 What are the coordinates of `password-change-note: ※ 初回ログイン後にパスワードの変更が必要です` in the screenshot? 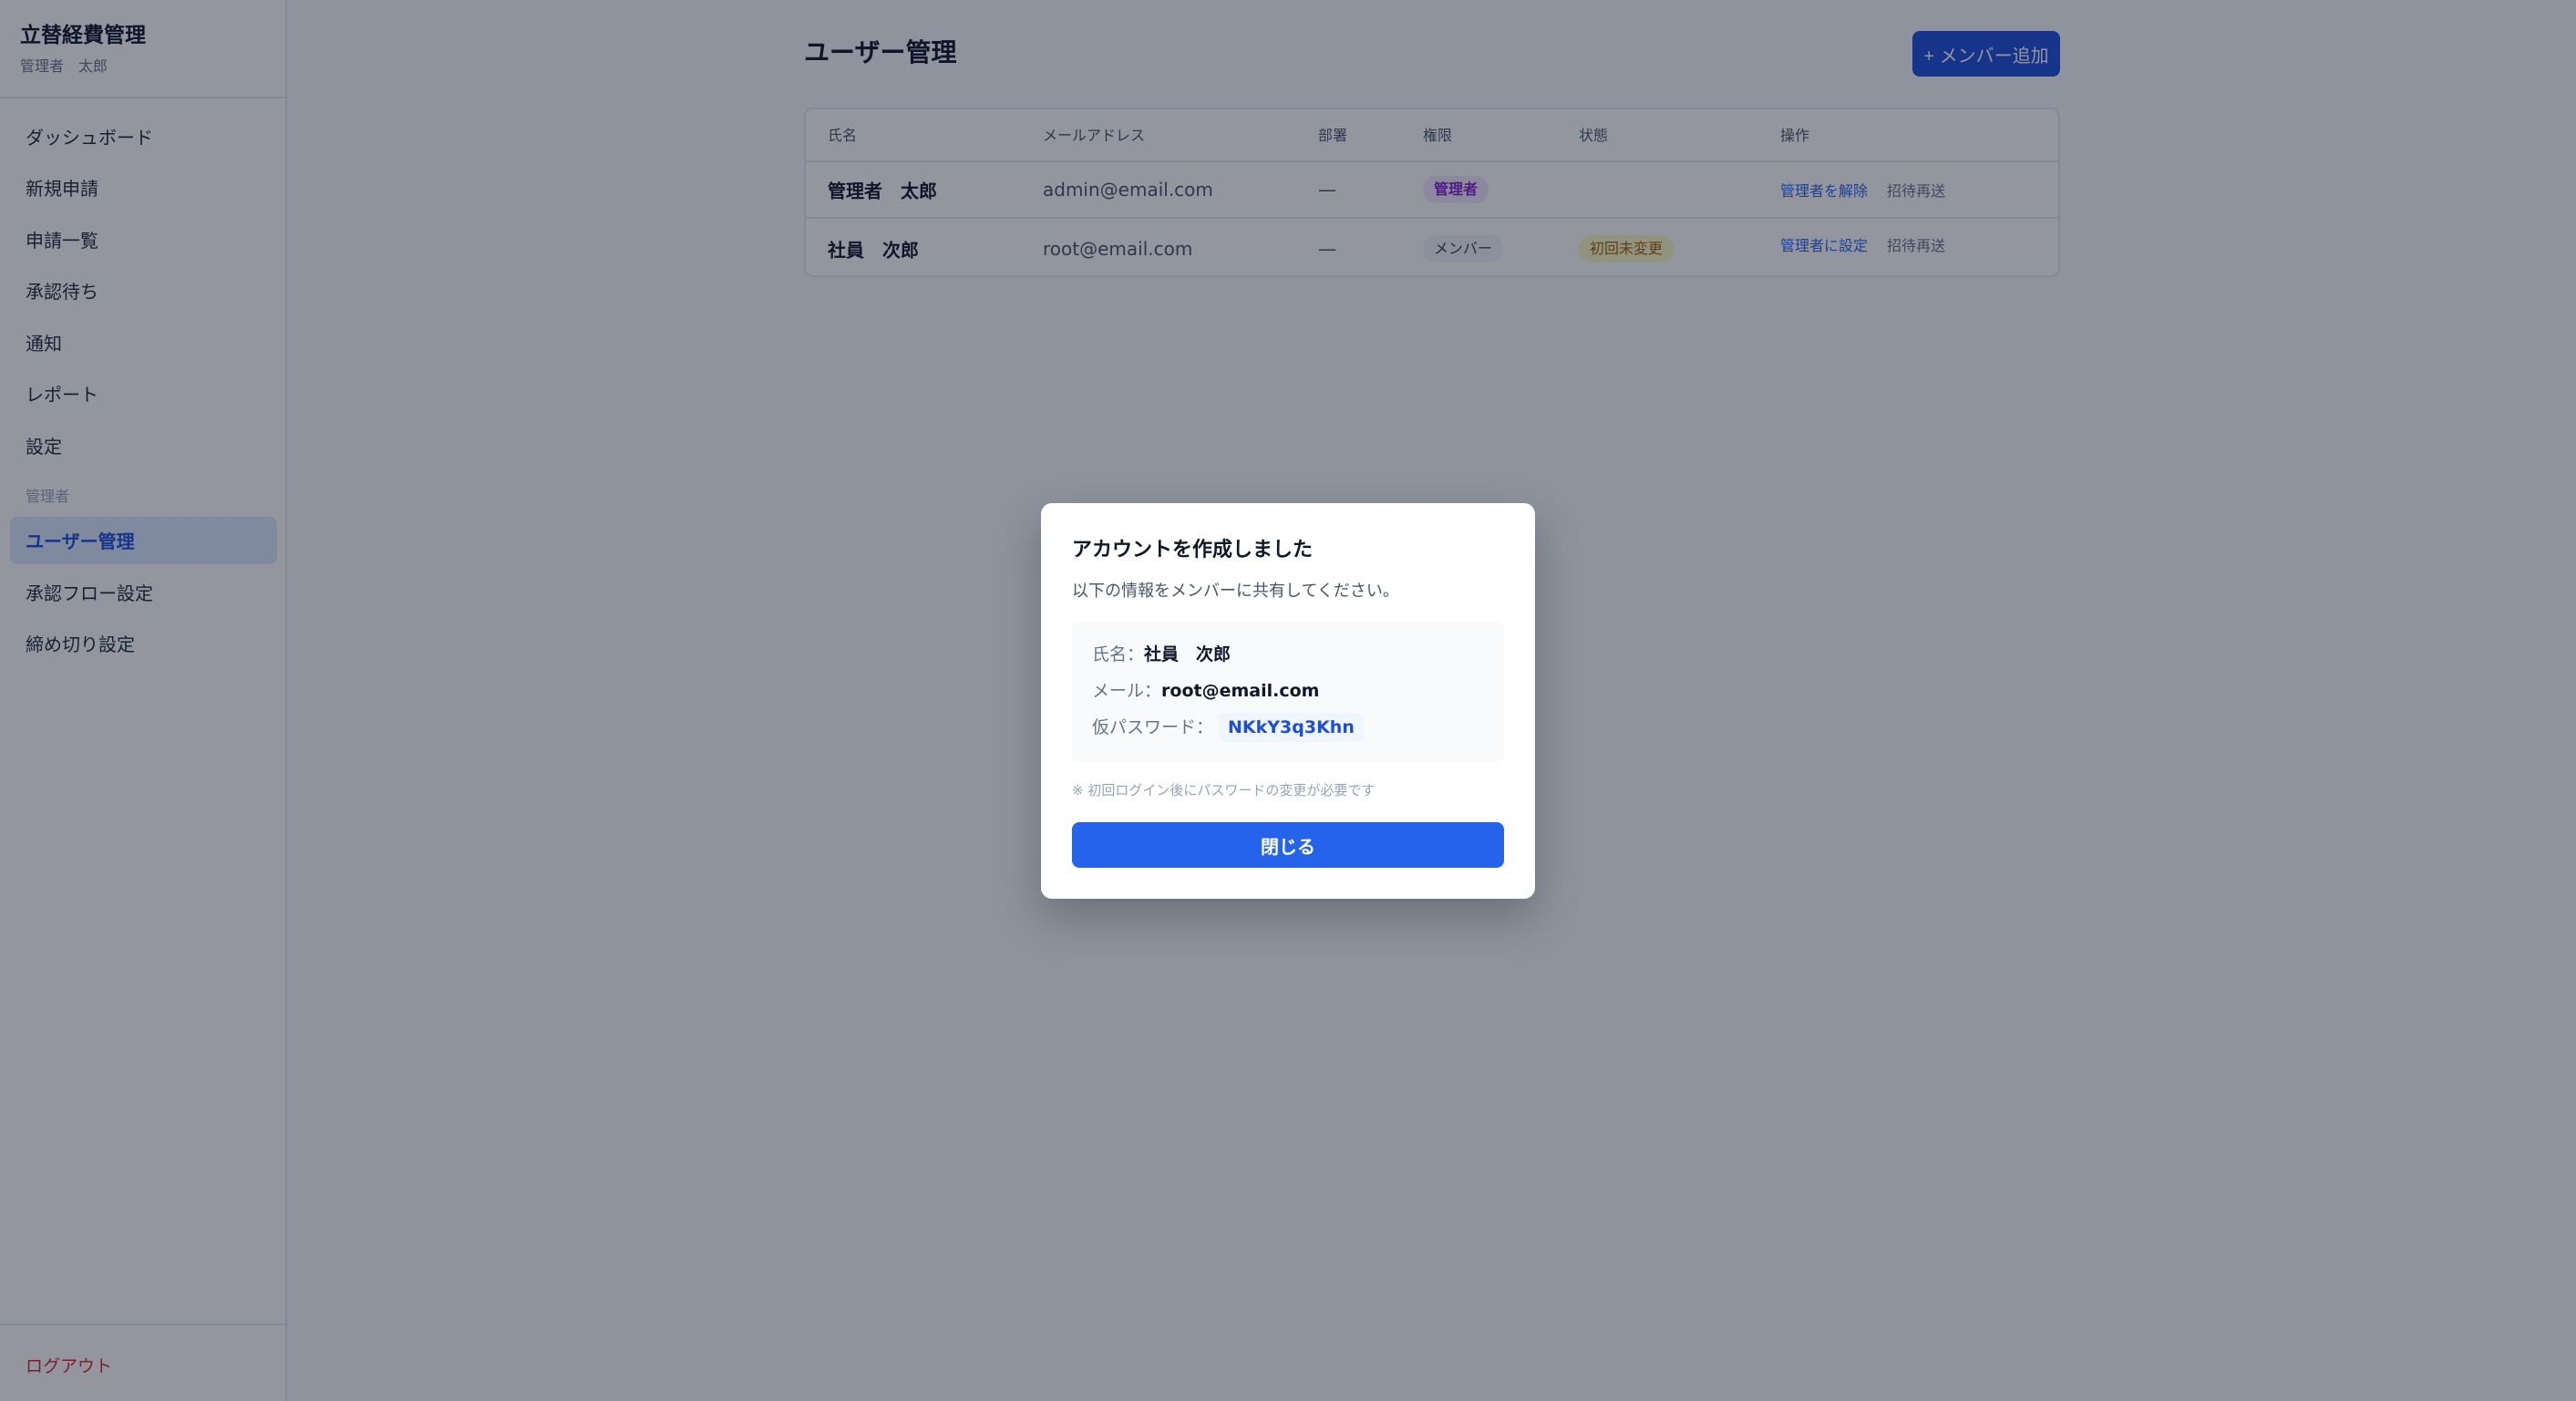 It's located at (1224, 790).